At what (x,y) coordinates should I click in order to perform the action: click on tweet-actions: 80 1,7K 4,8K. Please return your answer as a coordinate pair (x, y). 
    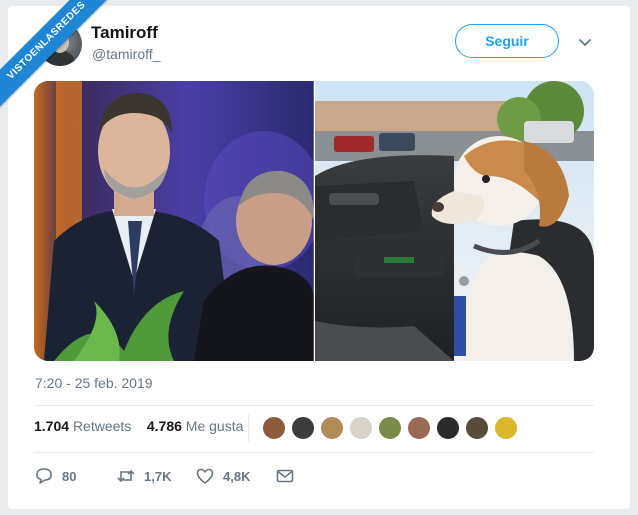
    Looking at the image, I should click on (314, 476).